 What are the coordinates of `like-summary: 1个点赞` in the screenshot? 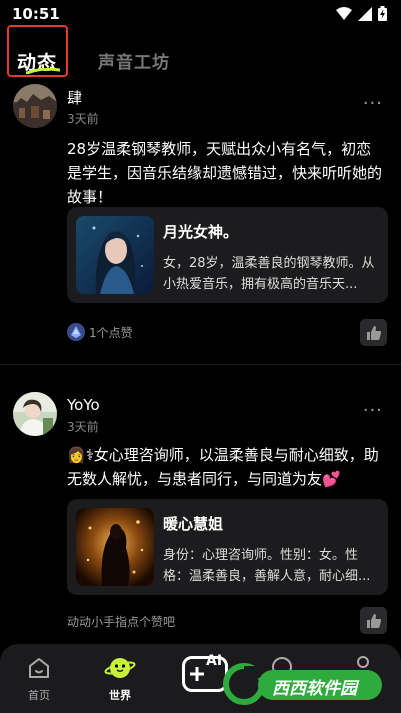 It's located at (100, 332).